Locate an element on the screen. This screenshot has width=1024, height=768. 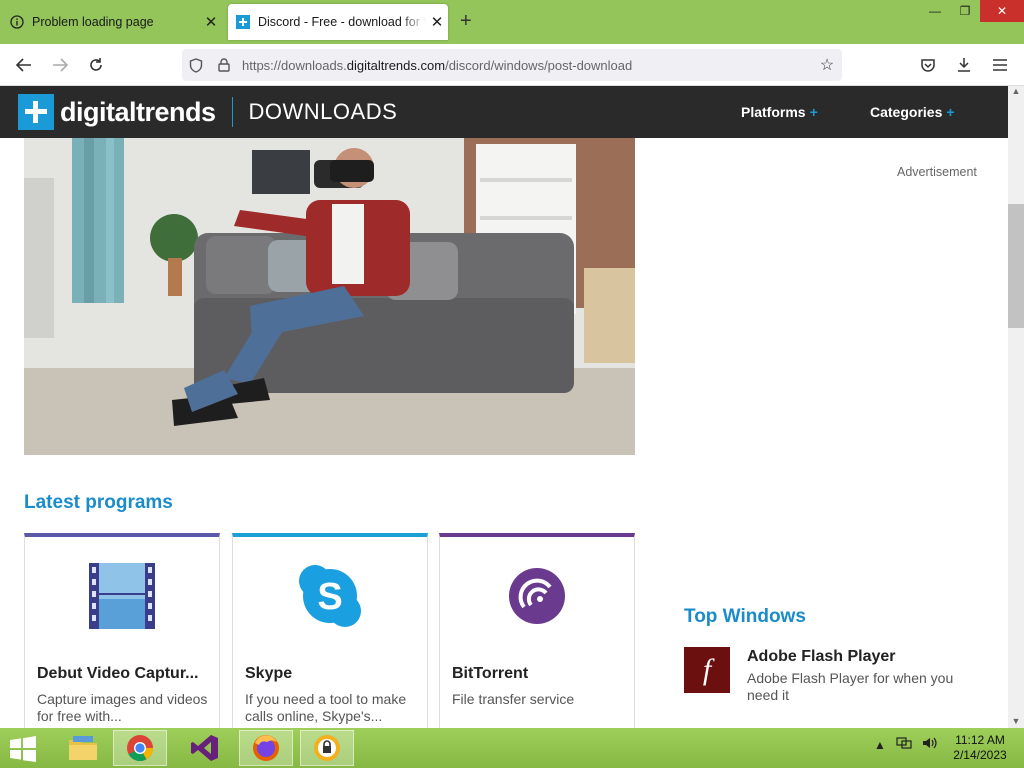
minimize-icon: — is located at coordinates (935, 11).